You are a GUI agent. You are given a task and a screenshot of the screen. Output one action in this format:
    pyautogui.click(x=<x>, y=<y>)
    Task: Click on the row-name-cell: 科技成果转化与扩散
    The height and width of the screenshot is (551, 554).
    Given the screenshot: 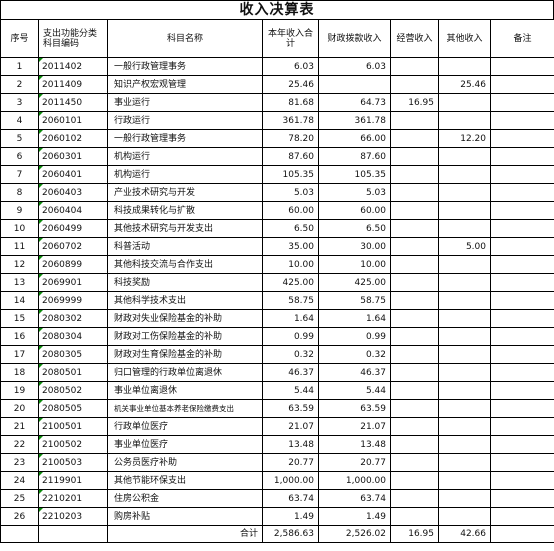 What is the action you would take?
    pyautogui.click(x=185, y=210)
    